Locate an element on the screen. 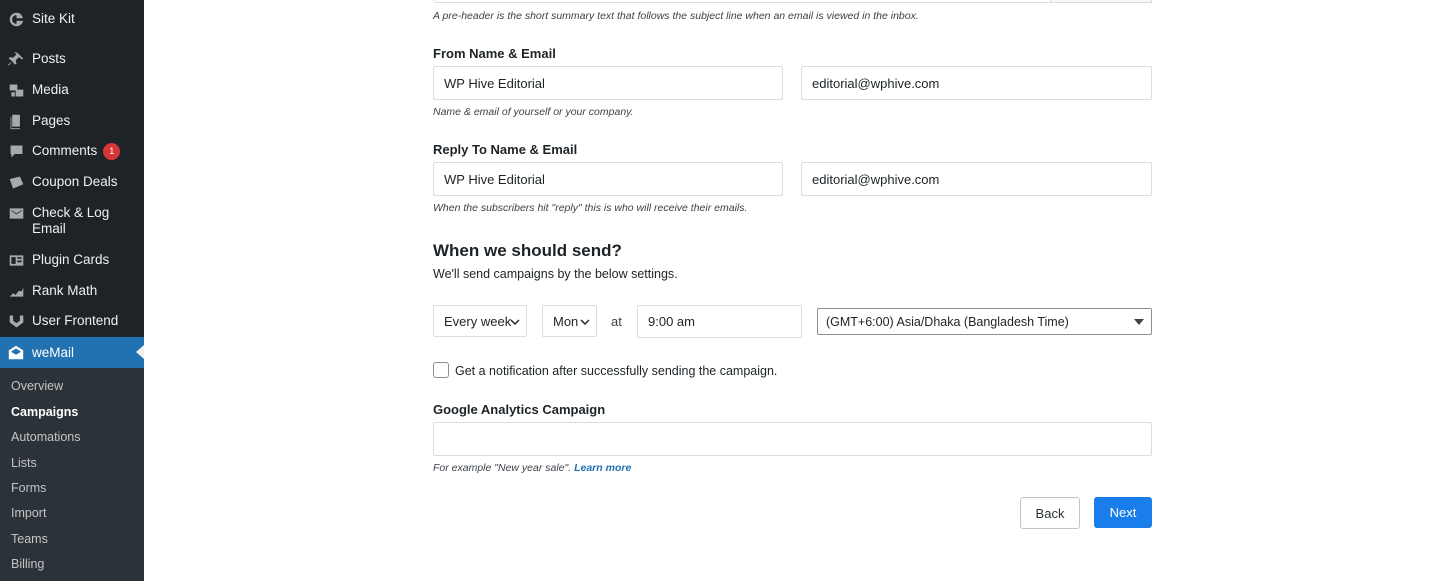  timezone-value: (GMT+6:00) Asia/Dhaka (Bangladesh Time) is located at coordinates (947, 321).